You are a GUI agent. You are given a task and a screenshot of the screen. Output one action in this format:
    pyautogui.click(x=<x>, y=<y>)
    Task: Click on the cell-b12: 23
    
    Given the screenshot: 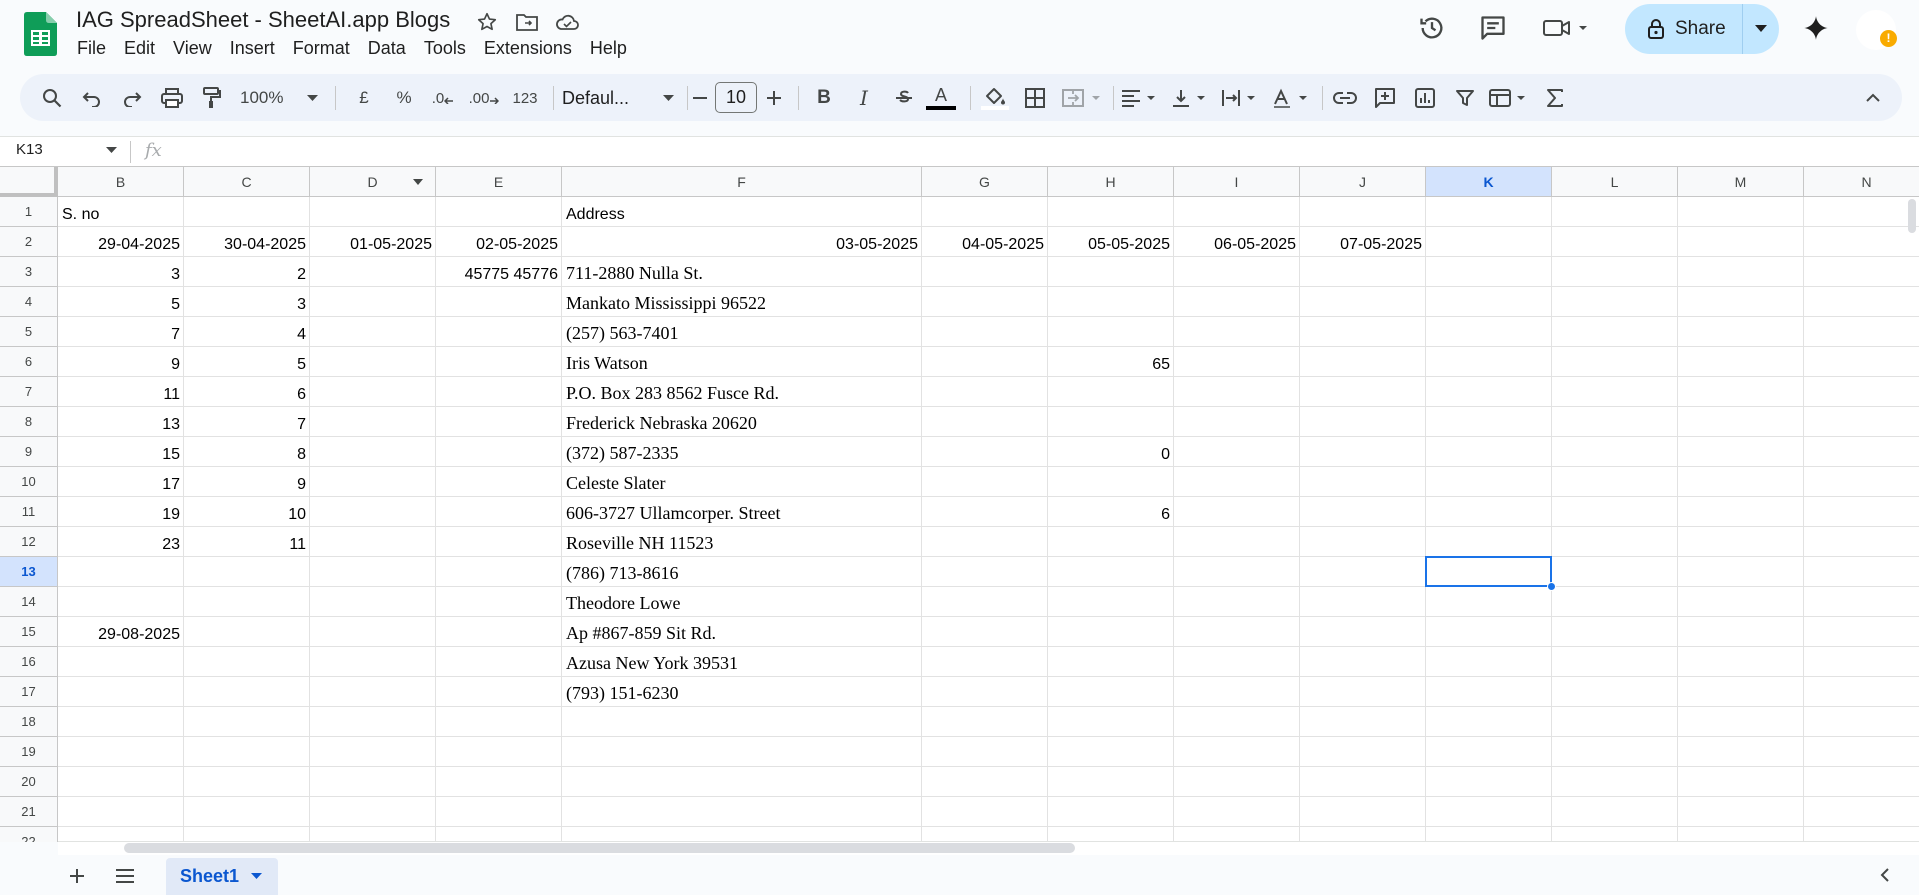 What is the action you would take?
    pyautogui.click(x=121, y=542)
    